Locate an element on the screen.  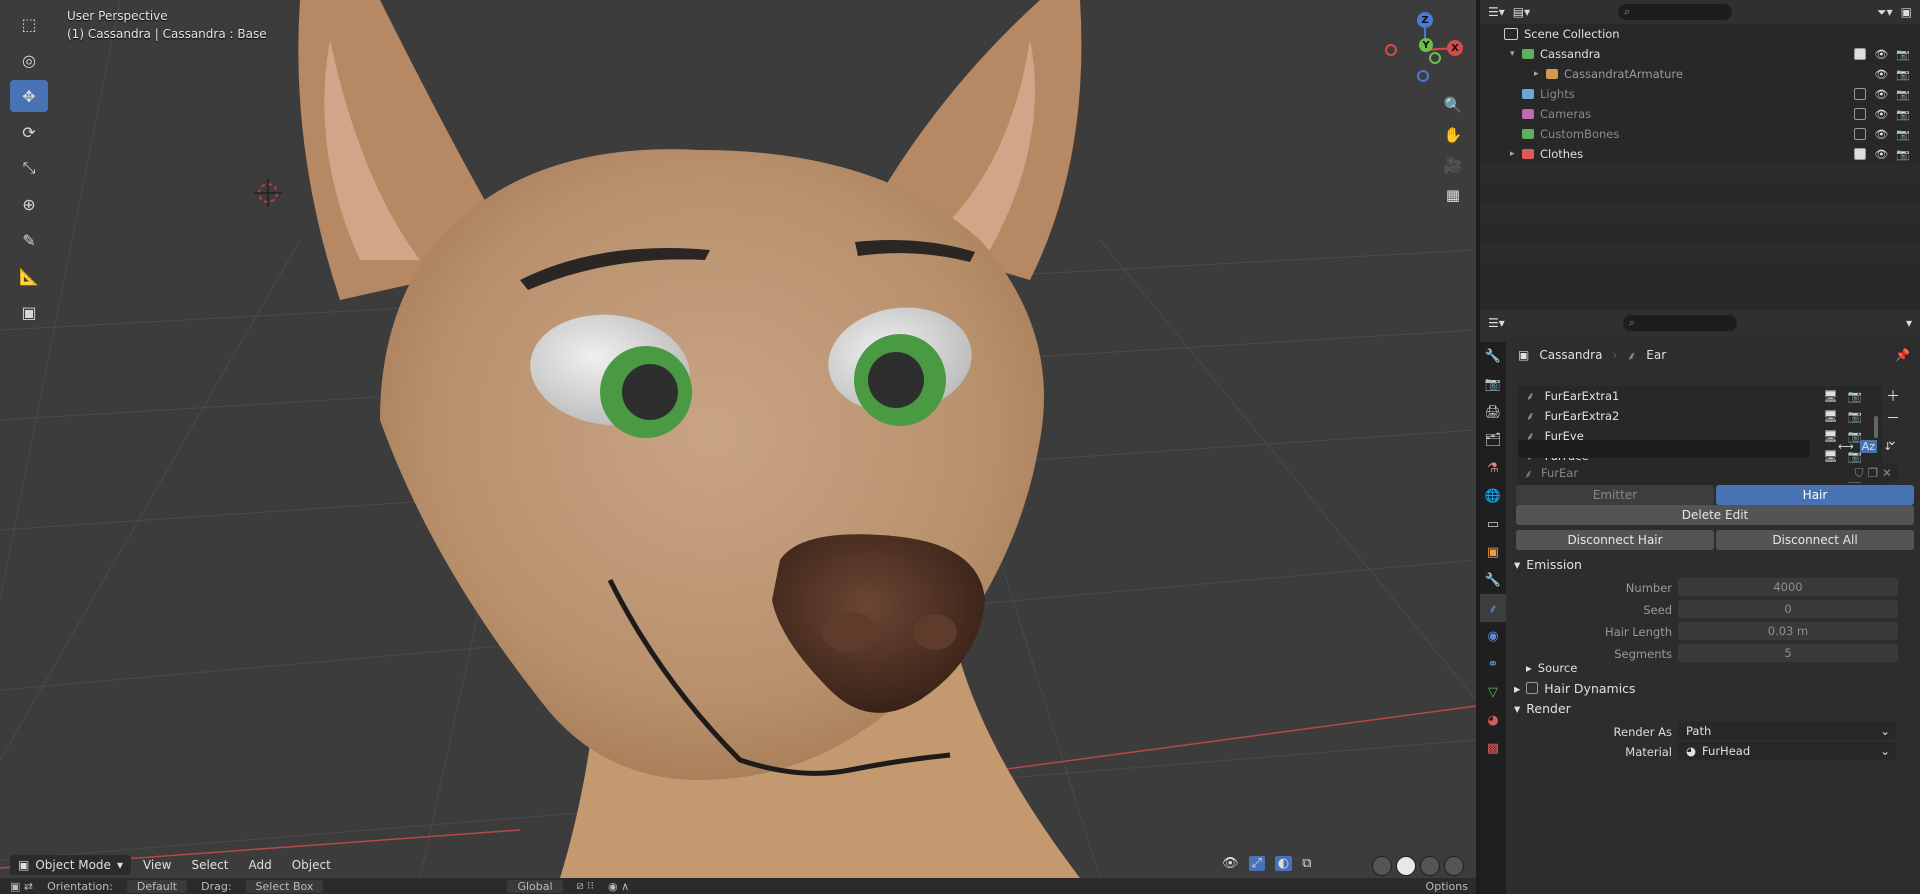
gizmo-x-axis: X is located at coordinates (1455, 48).